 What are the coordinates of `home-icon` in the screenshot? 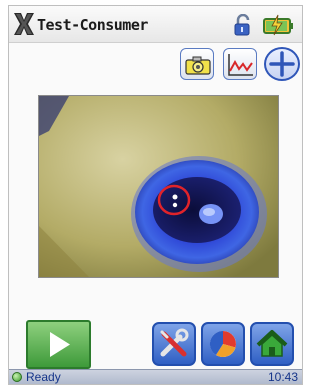 It's located at (272, 343).